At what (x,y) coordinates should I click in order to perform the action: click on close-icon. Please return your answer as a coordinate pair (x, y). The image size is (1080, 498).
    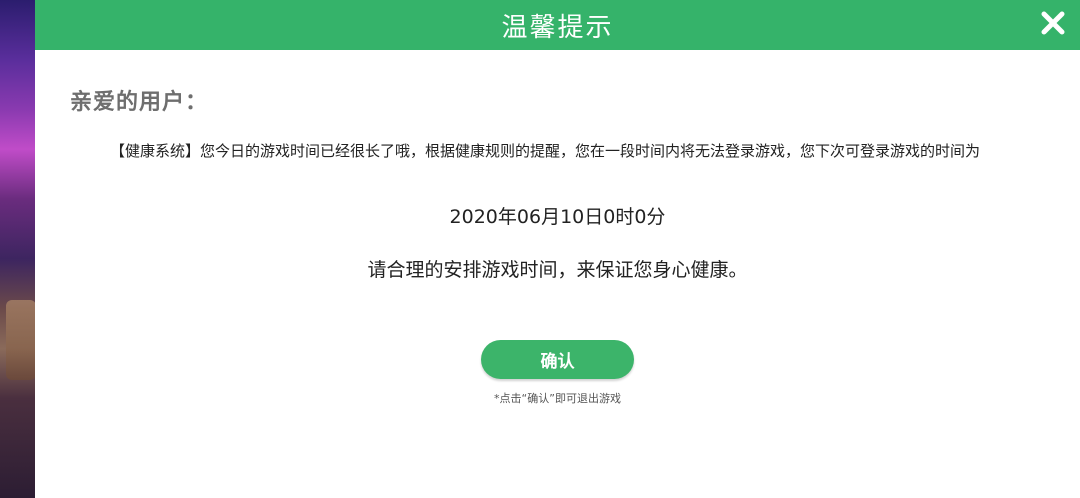
    Looking at the image, I should click on (1053, 23).